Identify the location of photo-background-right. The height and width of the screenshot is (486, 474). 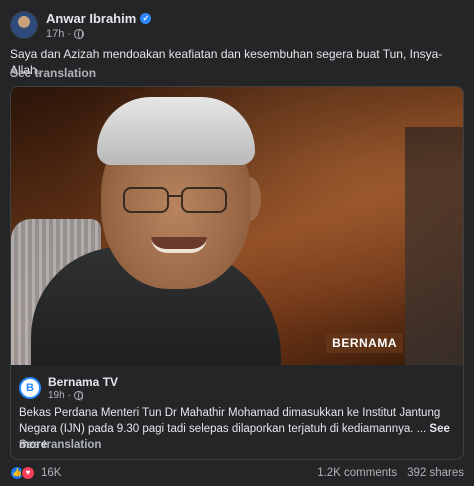
(434, 246).